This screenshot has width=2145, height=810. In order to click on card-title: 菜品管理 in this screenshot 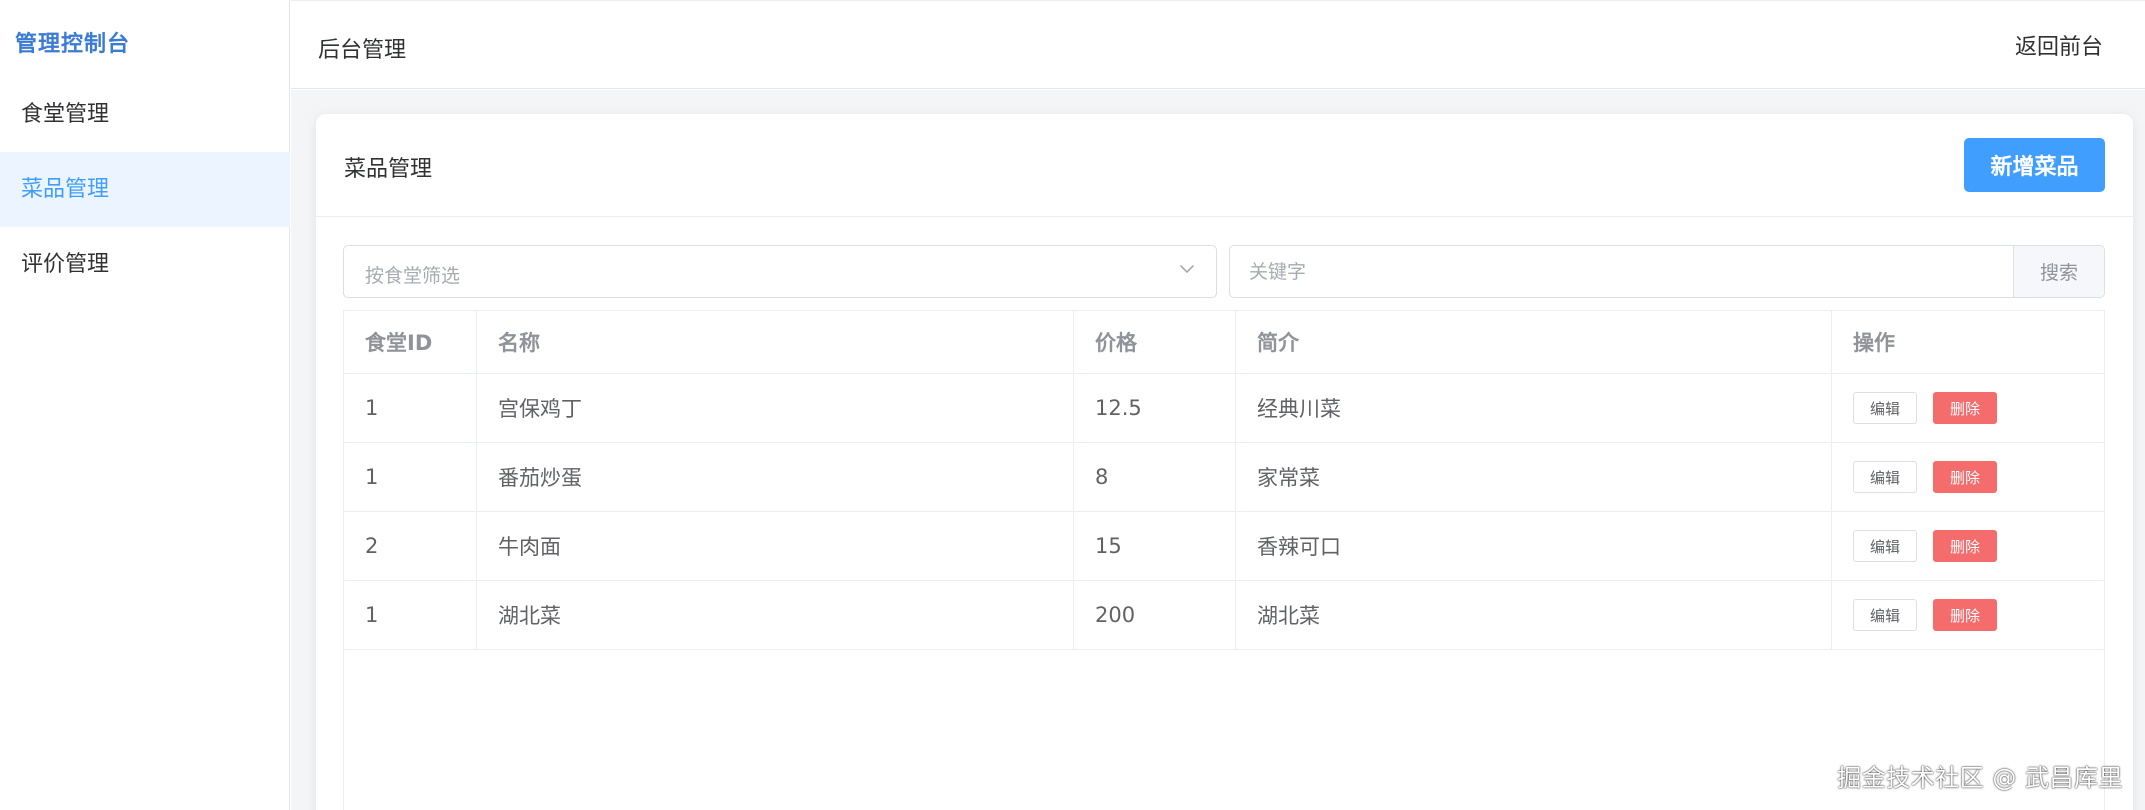, I will do `click(388, 169)`.